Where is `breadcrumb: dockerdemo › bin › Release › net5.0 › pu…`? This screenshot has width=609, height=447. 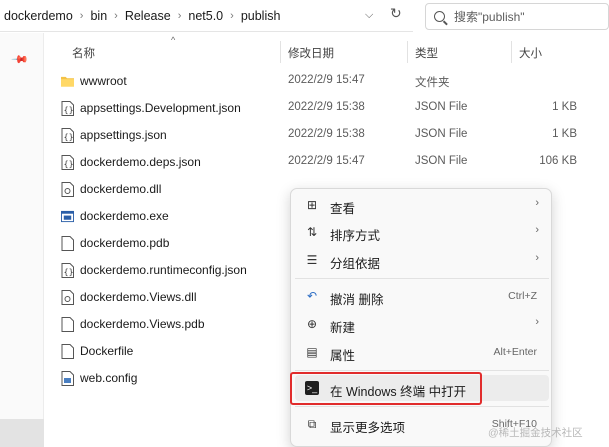
breadcrumb: dockerdemo › bin › Release › net5.0 › pu… is located at coordinates (140, 16).